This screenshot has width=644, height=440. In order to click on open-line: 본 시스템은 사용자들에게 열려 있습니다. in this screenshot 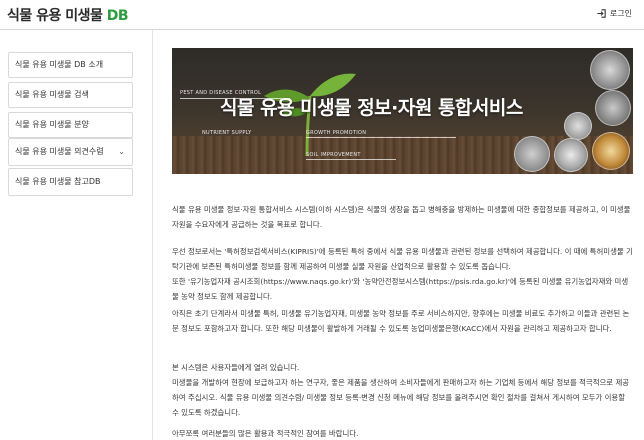, I will do `click(236, 367)`.